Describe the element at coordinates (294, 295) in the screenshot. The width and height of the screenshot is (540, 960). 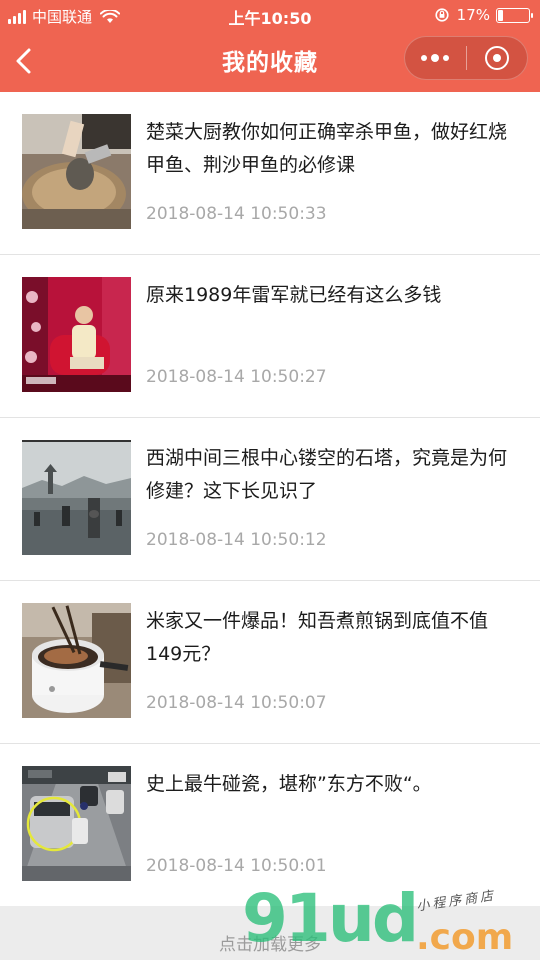
I see `item-title: 原来1989年雷军就已经有这么多钱` at that location.